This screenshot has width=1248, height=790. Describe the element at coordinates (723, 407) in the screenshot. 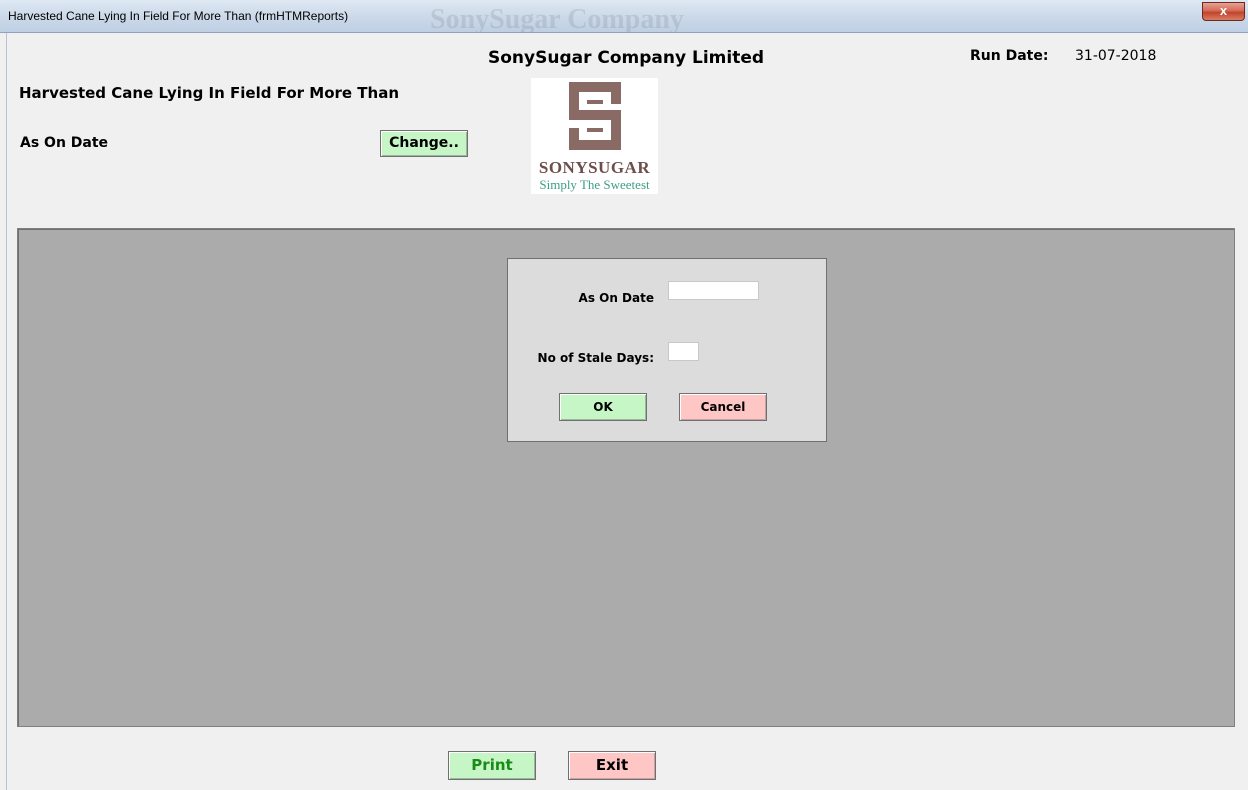

I see `cancel-button: Cancel` at that location.